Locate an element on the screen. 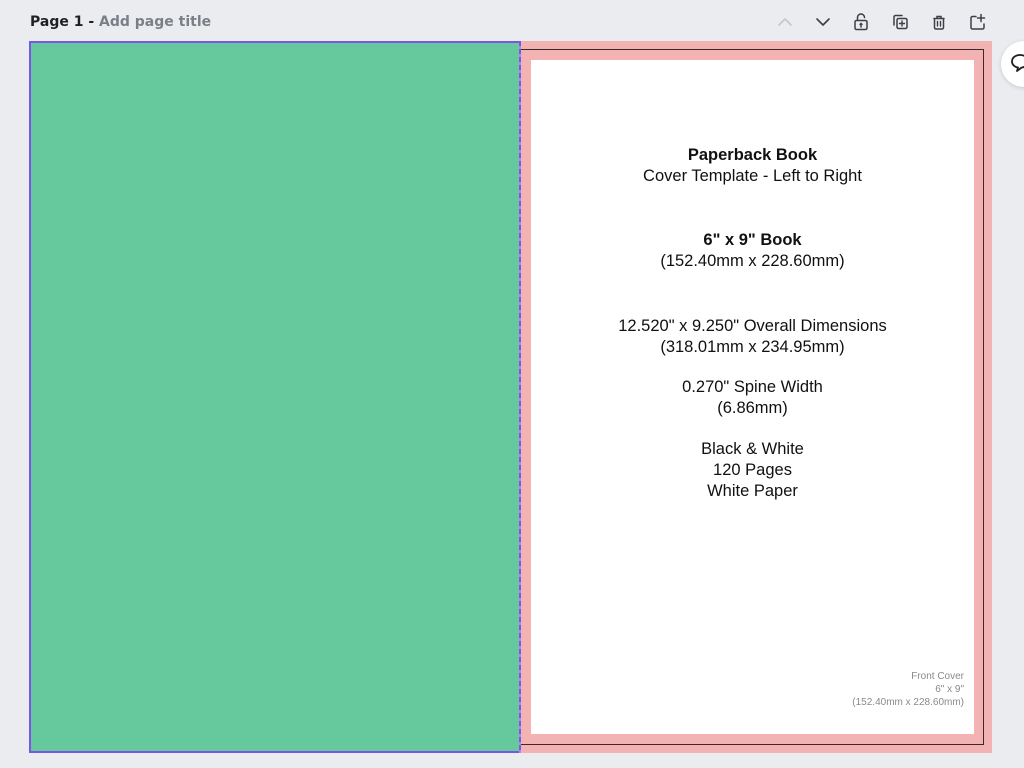  print-specs-block: Black & White 120 Pages White Paper is located at coordinates (752, 470).